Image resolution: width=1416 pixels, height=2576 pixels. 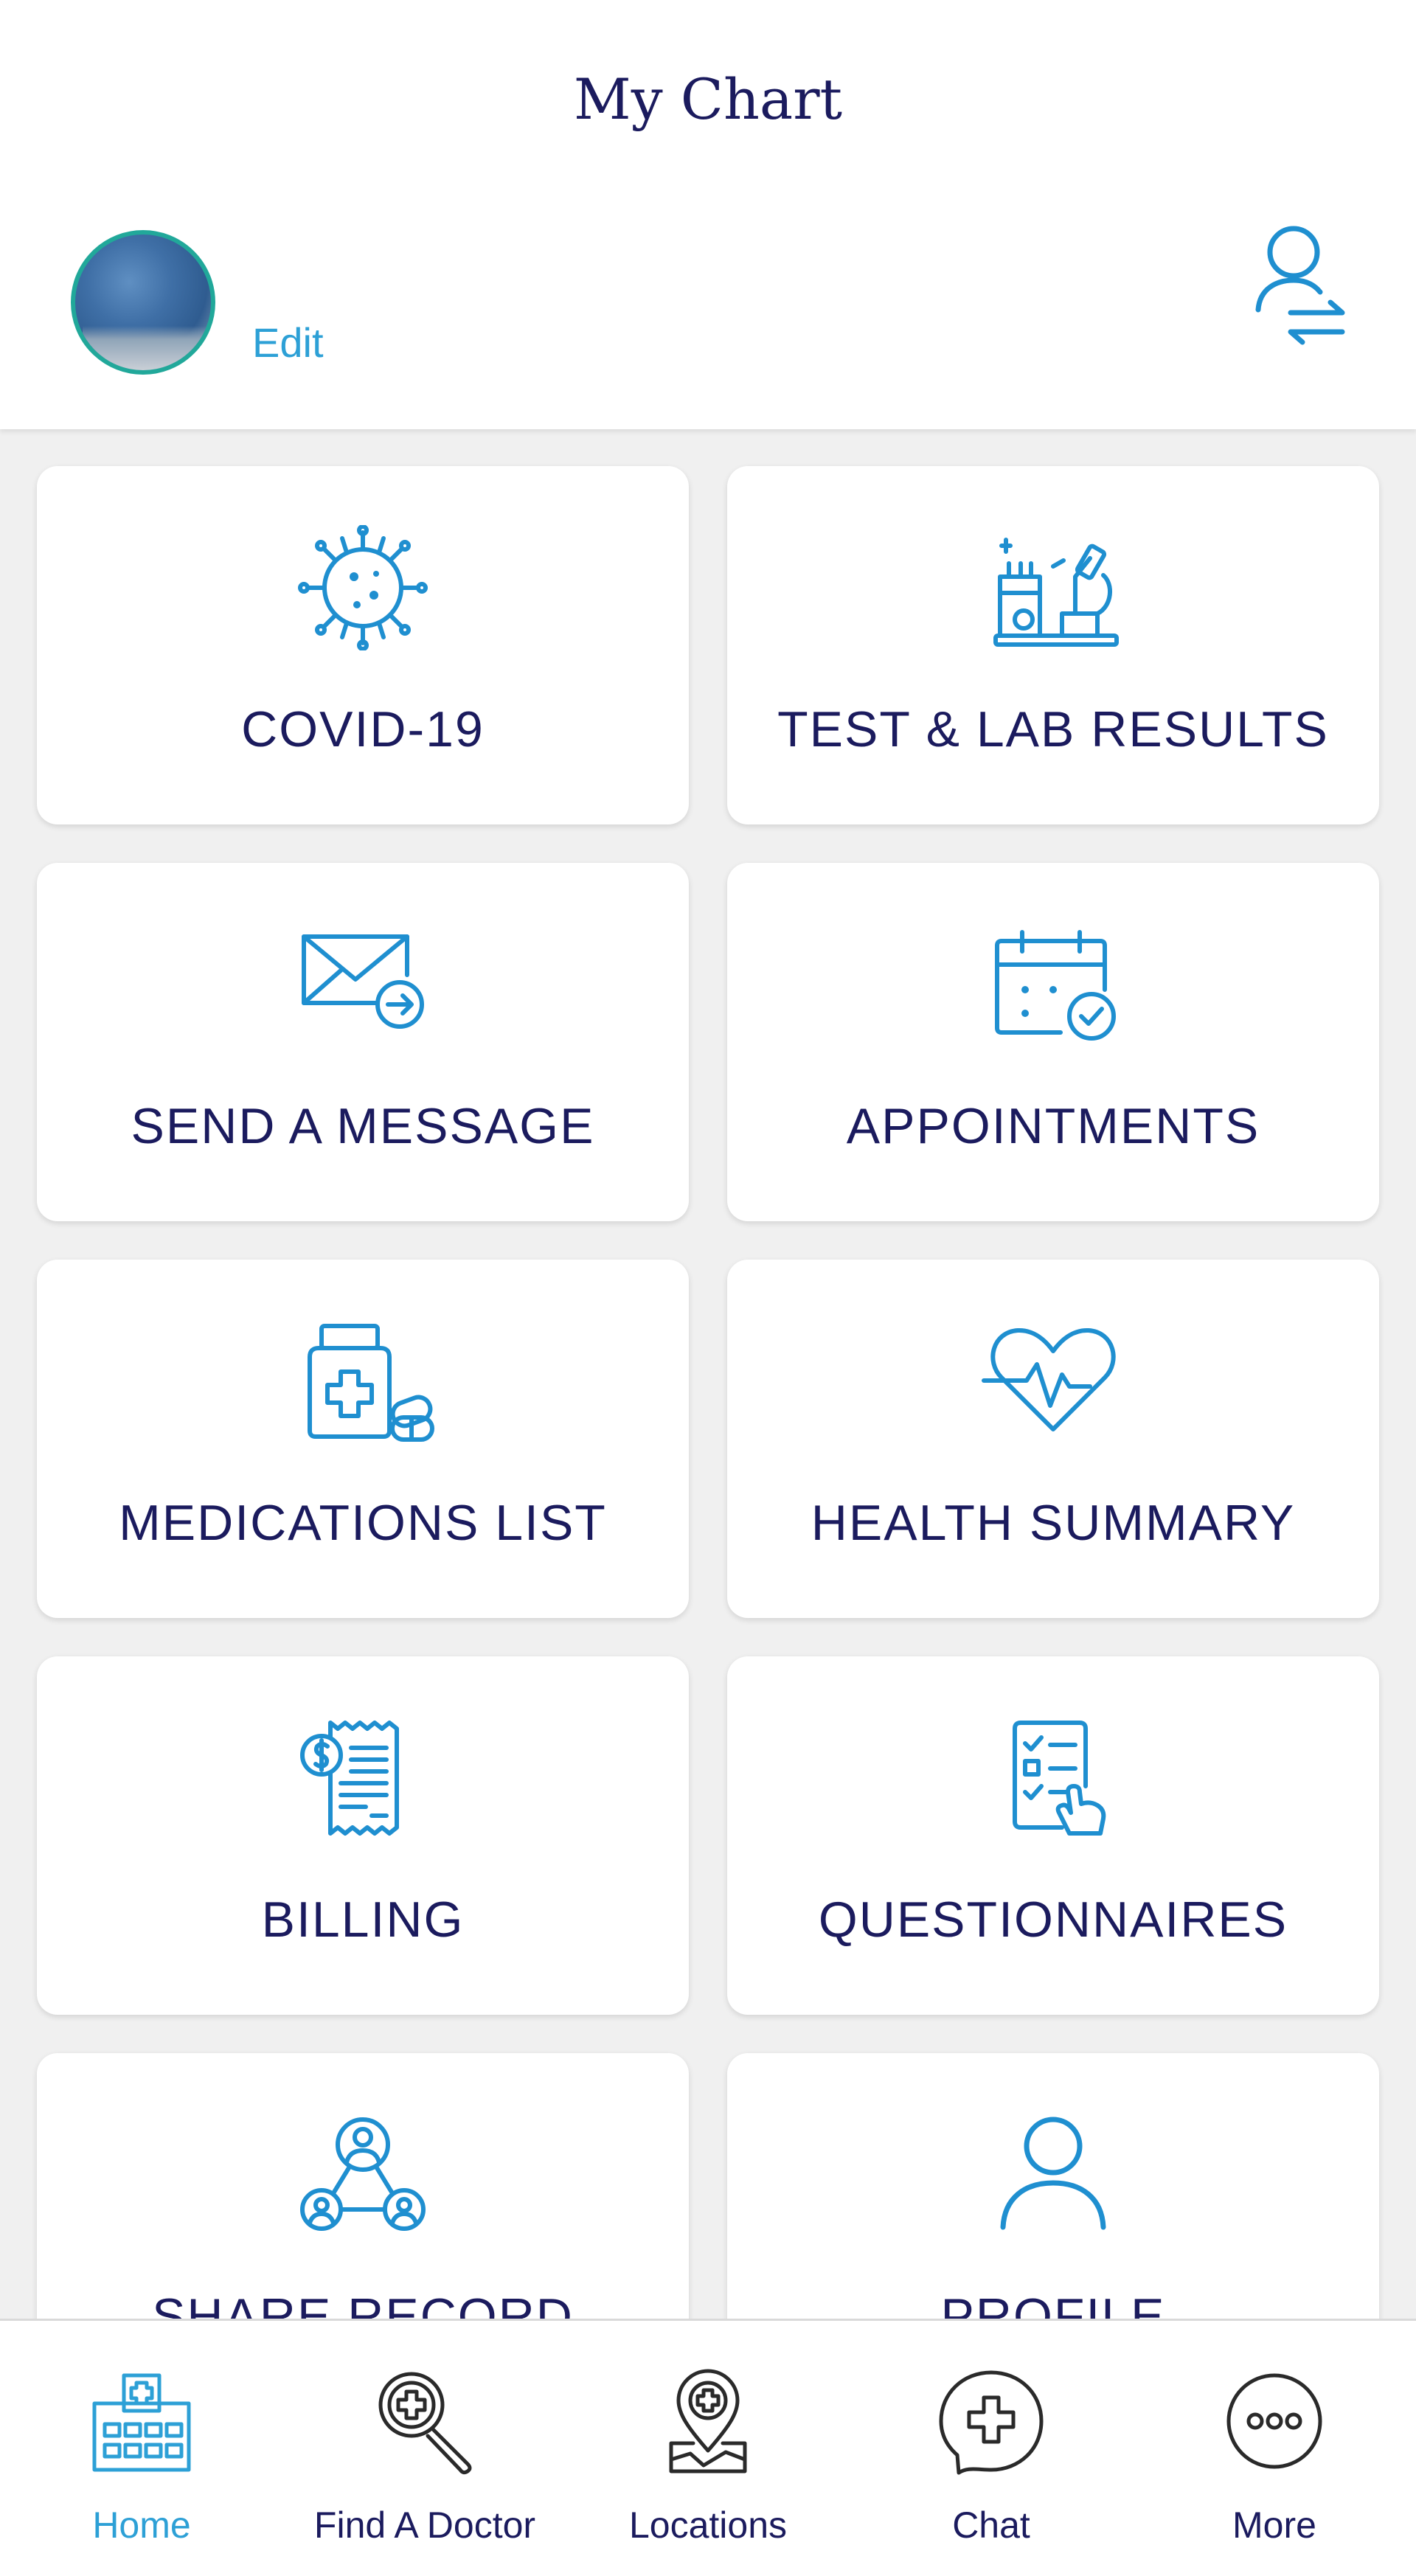 What do you see at coordinates (363, 984) in the screenshot?
I see `envelope-send-icon` at bounding box center [363, 984].